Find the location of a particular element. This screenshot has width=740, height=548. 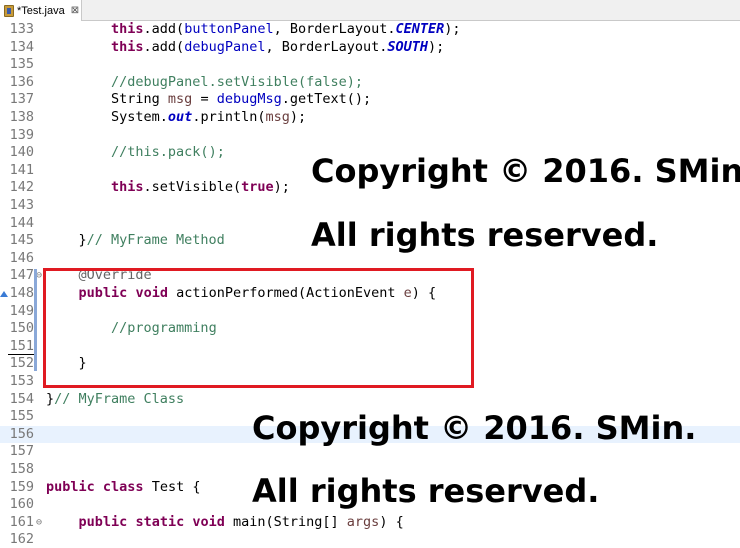

line-number: 158 is located at coordinates (21, 469).